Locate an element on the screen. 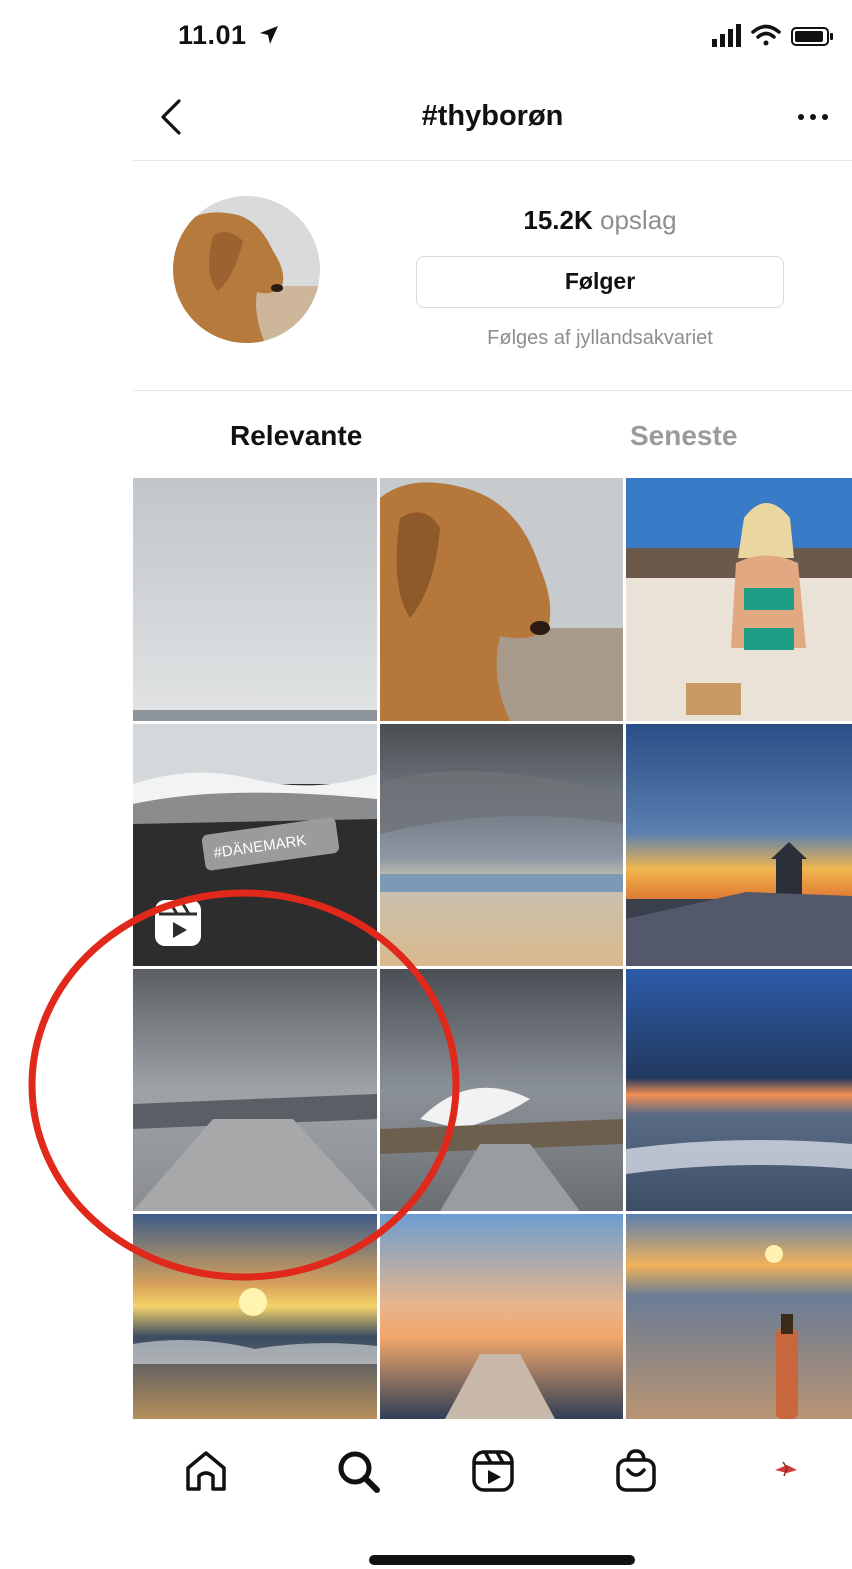  followed-by-text: Følges af jyllandsakvariet is located at coordinates (600, 338).